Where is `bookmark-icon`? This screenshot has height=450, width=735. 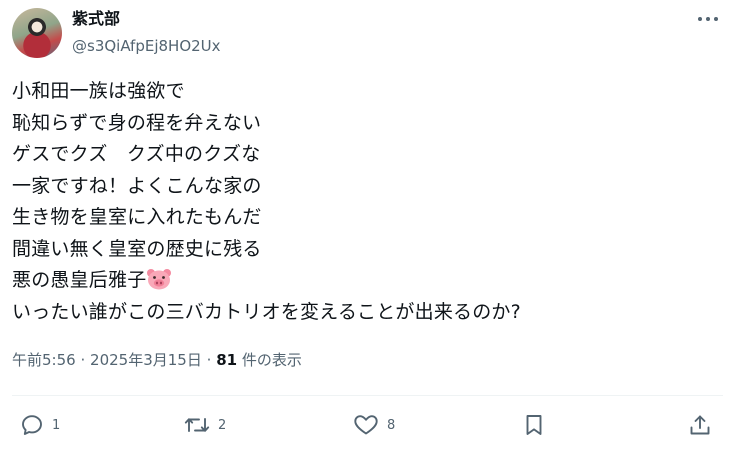 bookmark-icon is located at coordinates (534, 425).